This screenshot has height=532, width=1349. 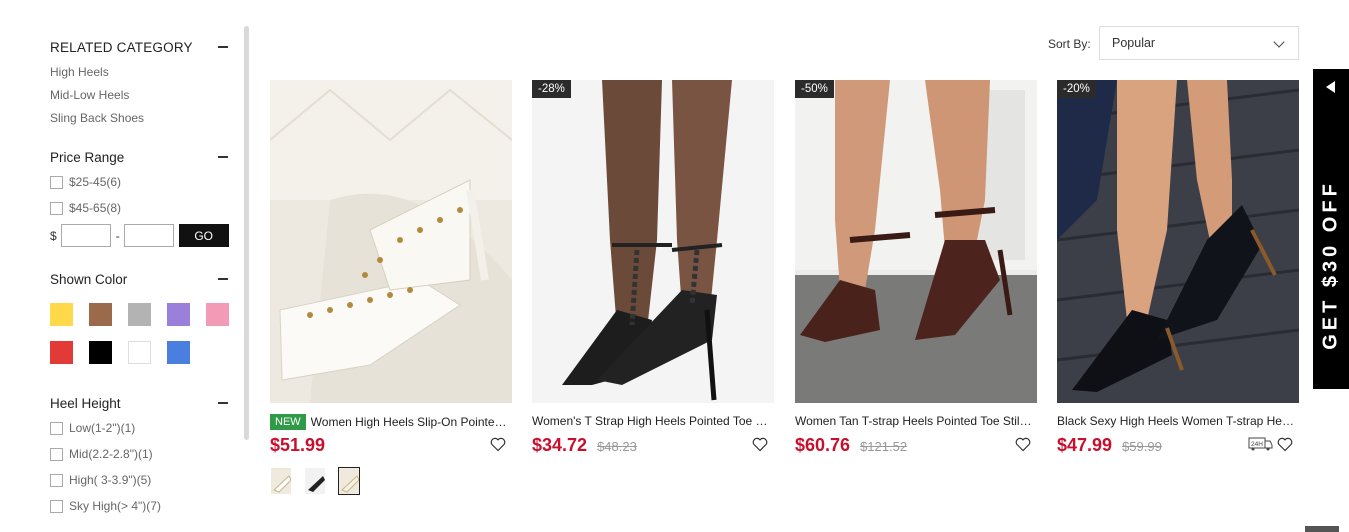 What do you see at coordinates (1322, 529) in the screenshot?
I see `back-to-top-button` at bounding box center [1322, 529].